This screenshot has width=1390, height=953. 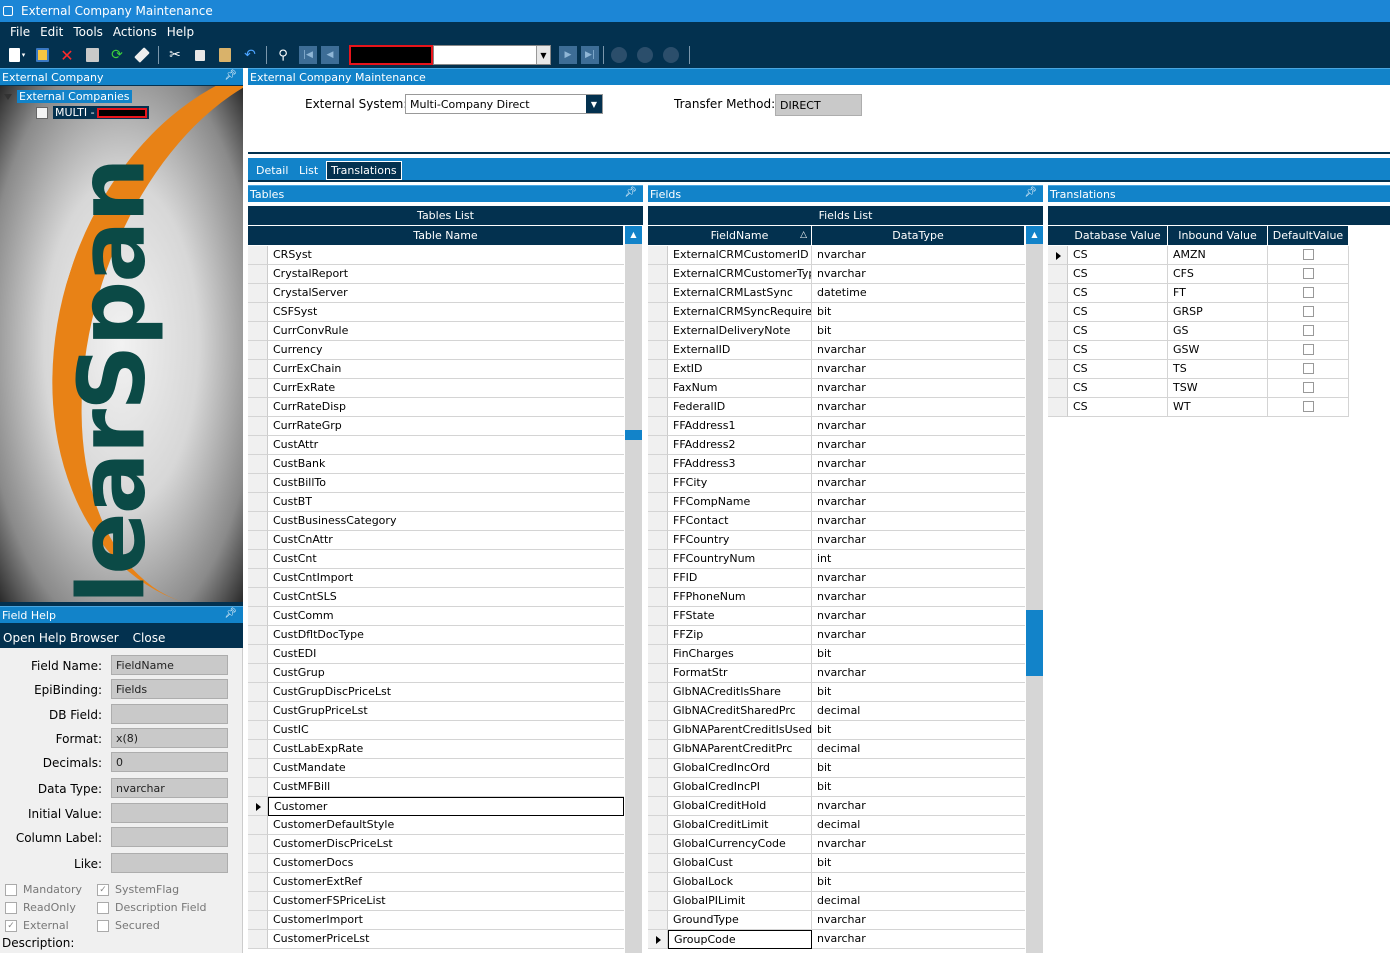 I want to click on translation-row: CS AMZN, so click(x=1208, y=255).